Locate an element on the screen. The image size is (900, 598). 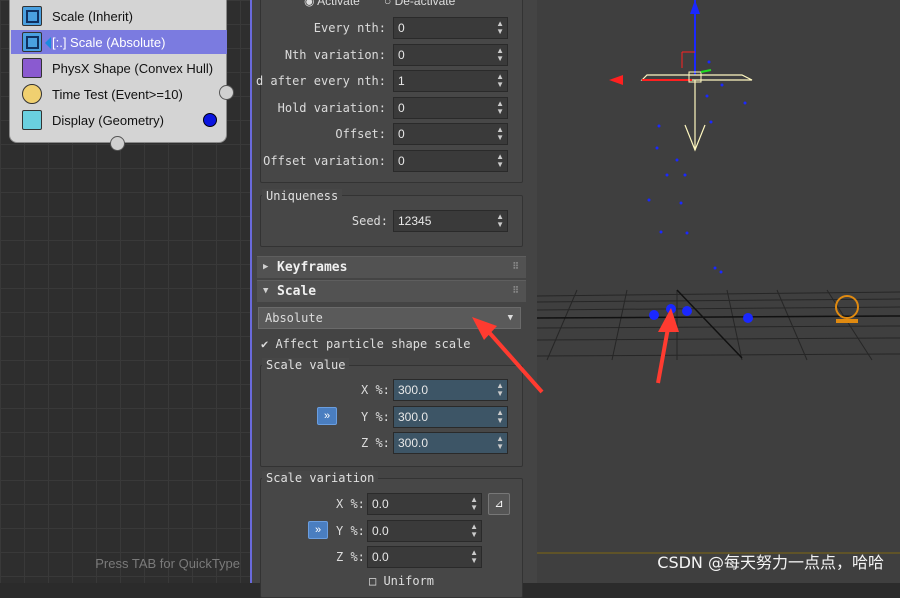
nth-variation-spinner: 0 ▲ ▼ is located at coordinates (450, 55).